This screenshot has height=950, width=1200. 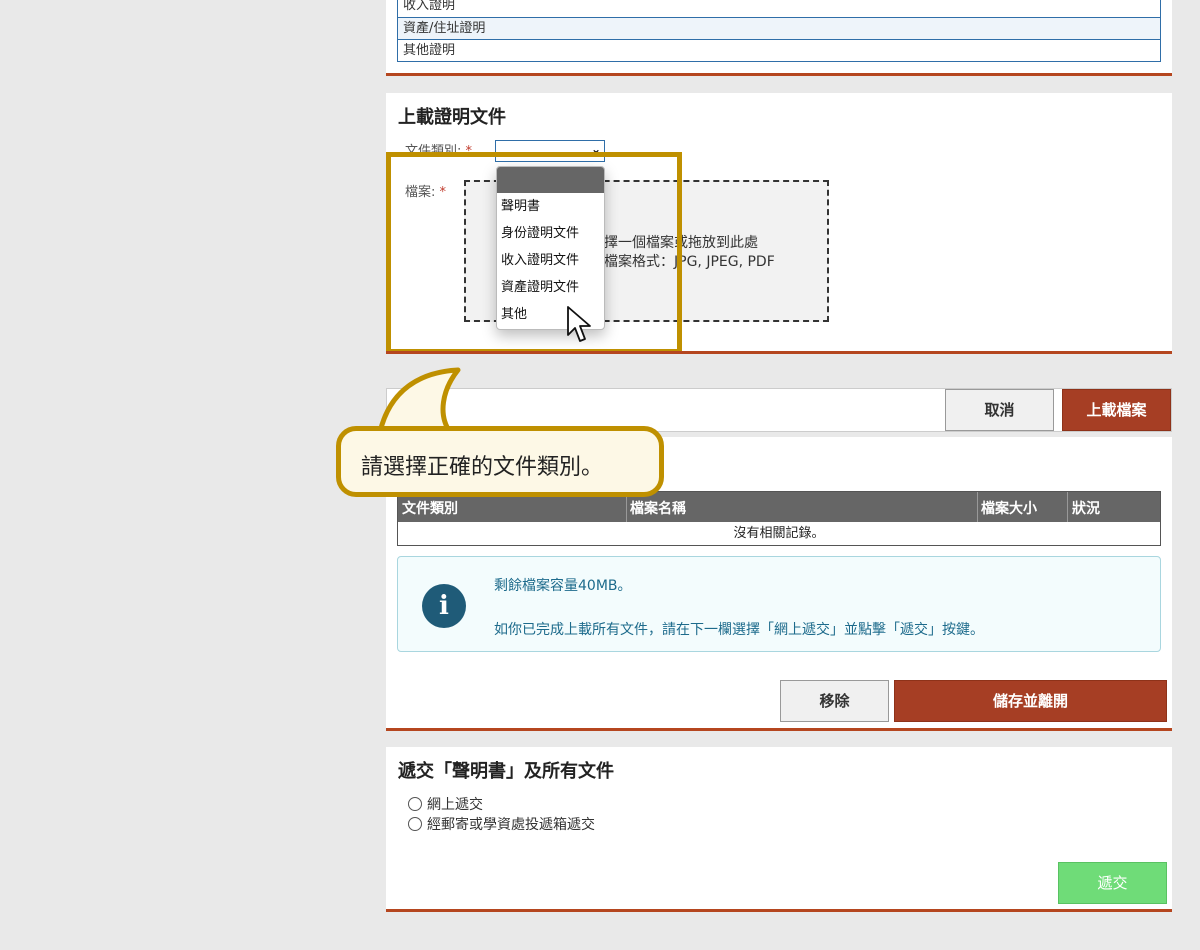 I want to click on empty-row: 沒有相關記錄。, so click(x=779, y=533).